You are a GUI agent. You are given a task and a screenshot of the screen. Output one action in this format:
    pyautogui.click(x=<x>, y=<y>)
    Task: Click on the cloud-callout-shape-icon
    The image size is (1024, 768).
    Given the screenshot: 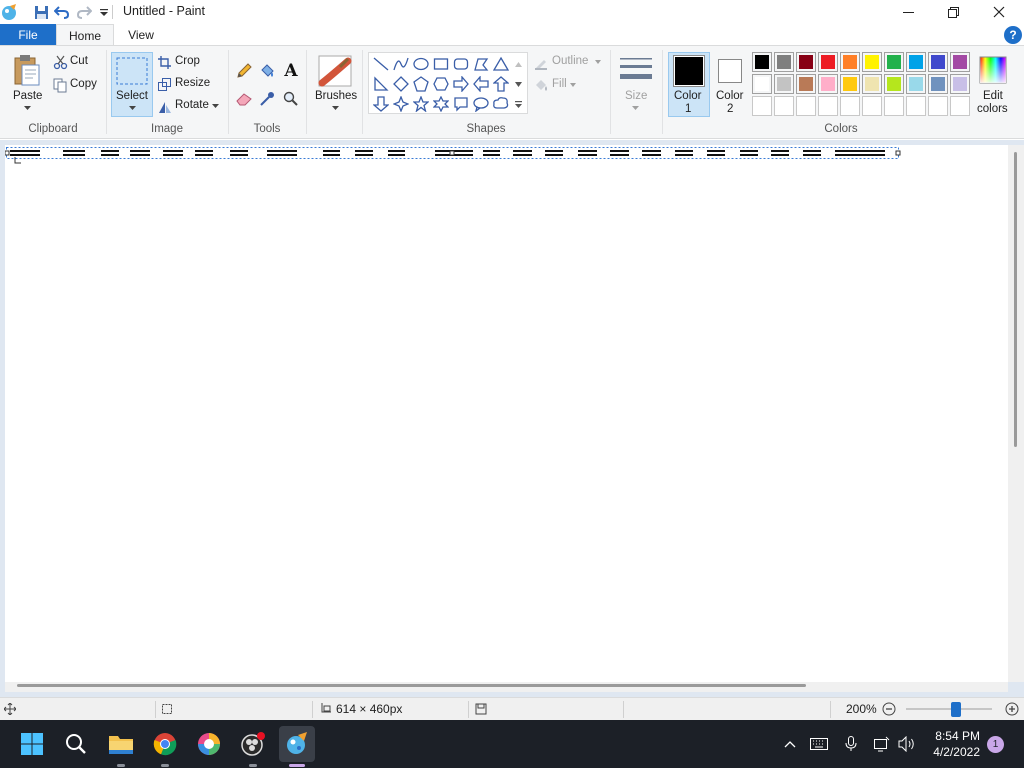 What is the action you would take?
    pyautogui.click(x=501, y=104)
    